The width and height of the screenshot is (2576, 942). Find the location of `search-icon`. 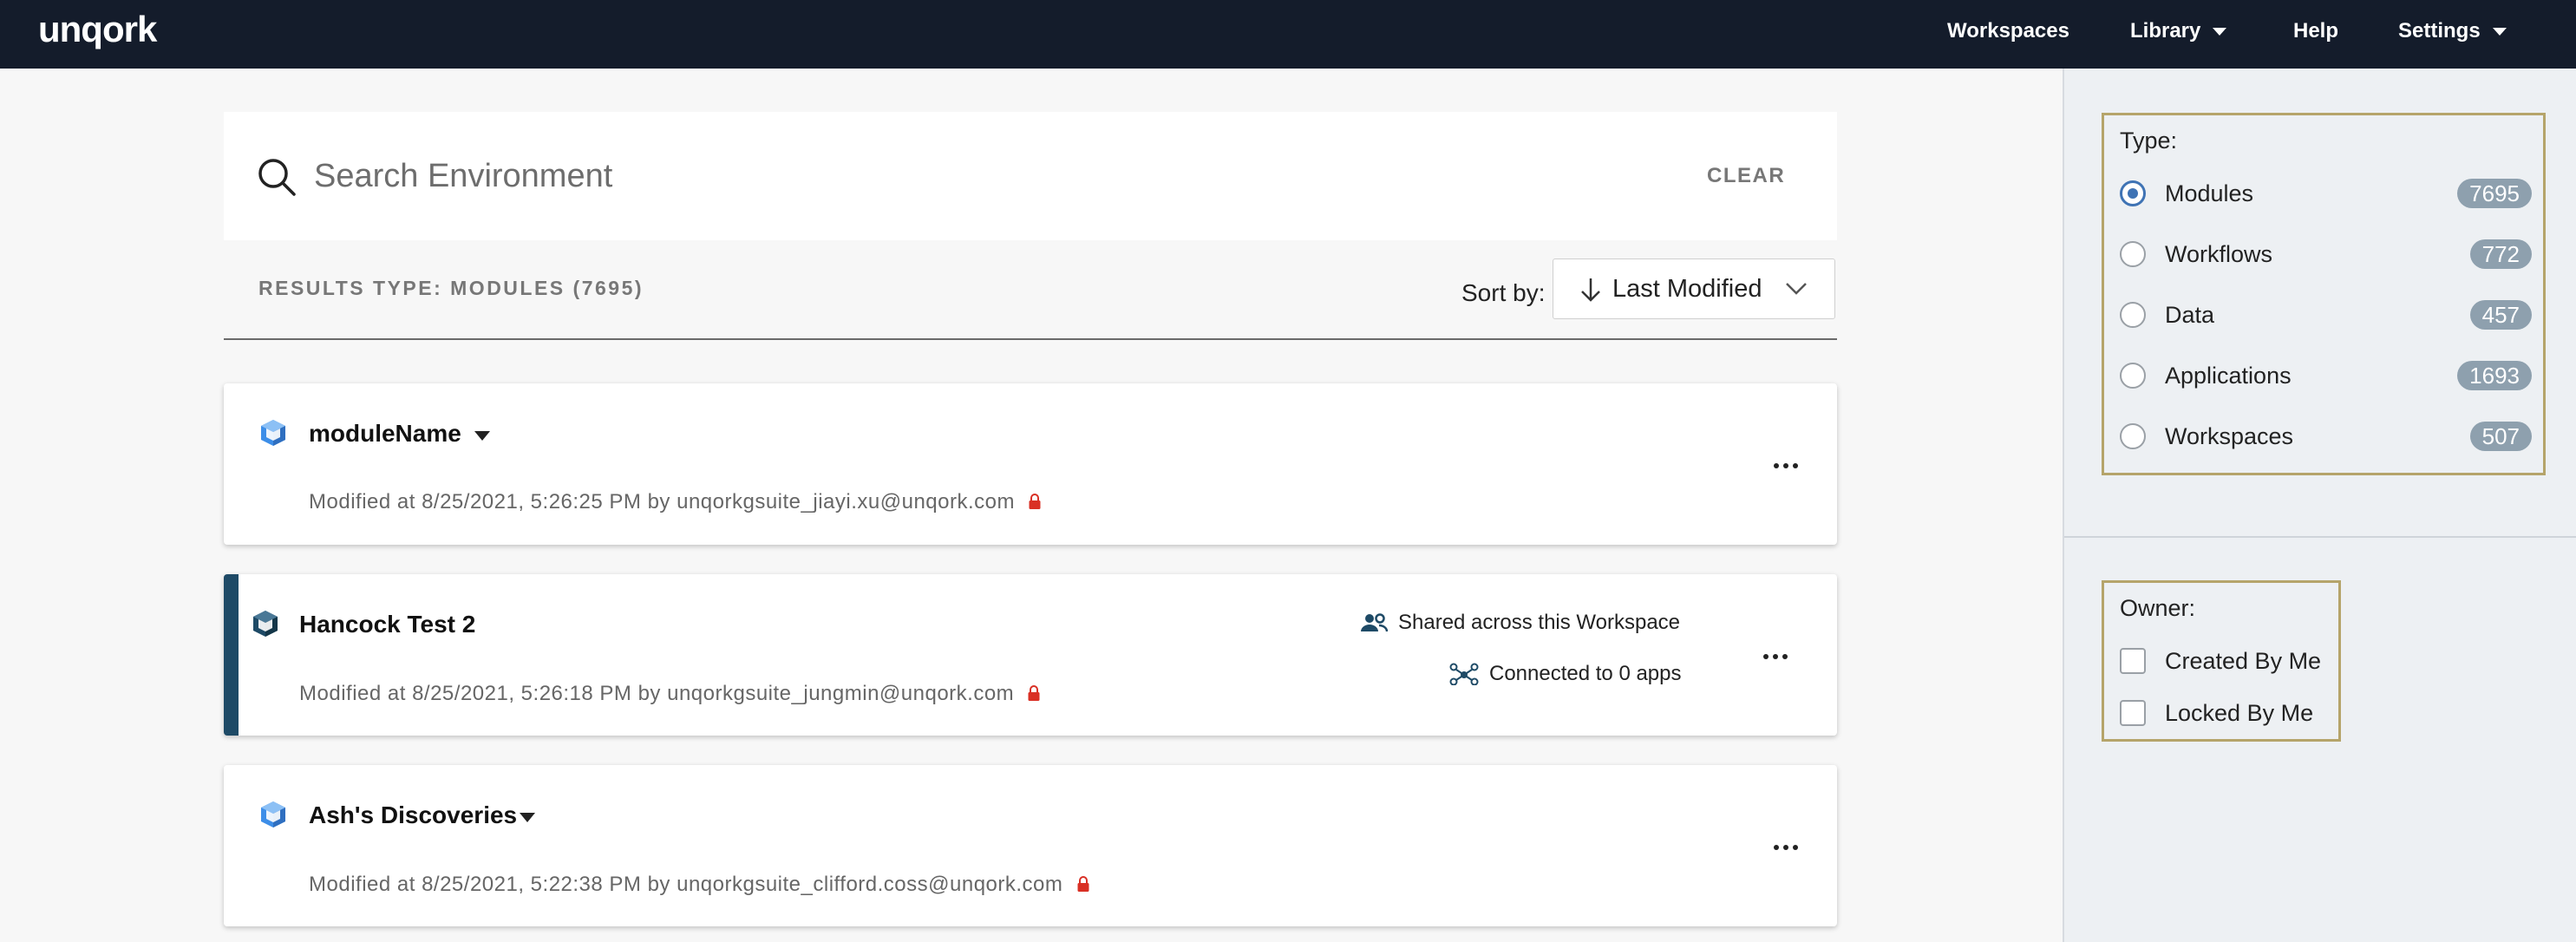

search-icon is located at coordinates (277, 177).